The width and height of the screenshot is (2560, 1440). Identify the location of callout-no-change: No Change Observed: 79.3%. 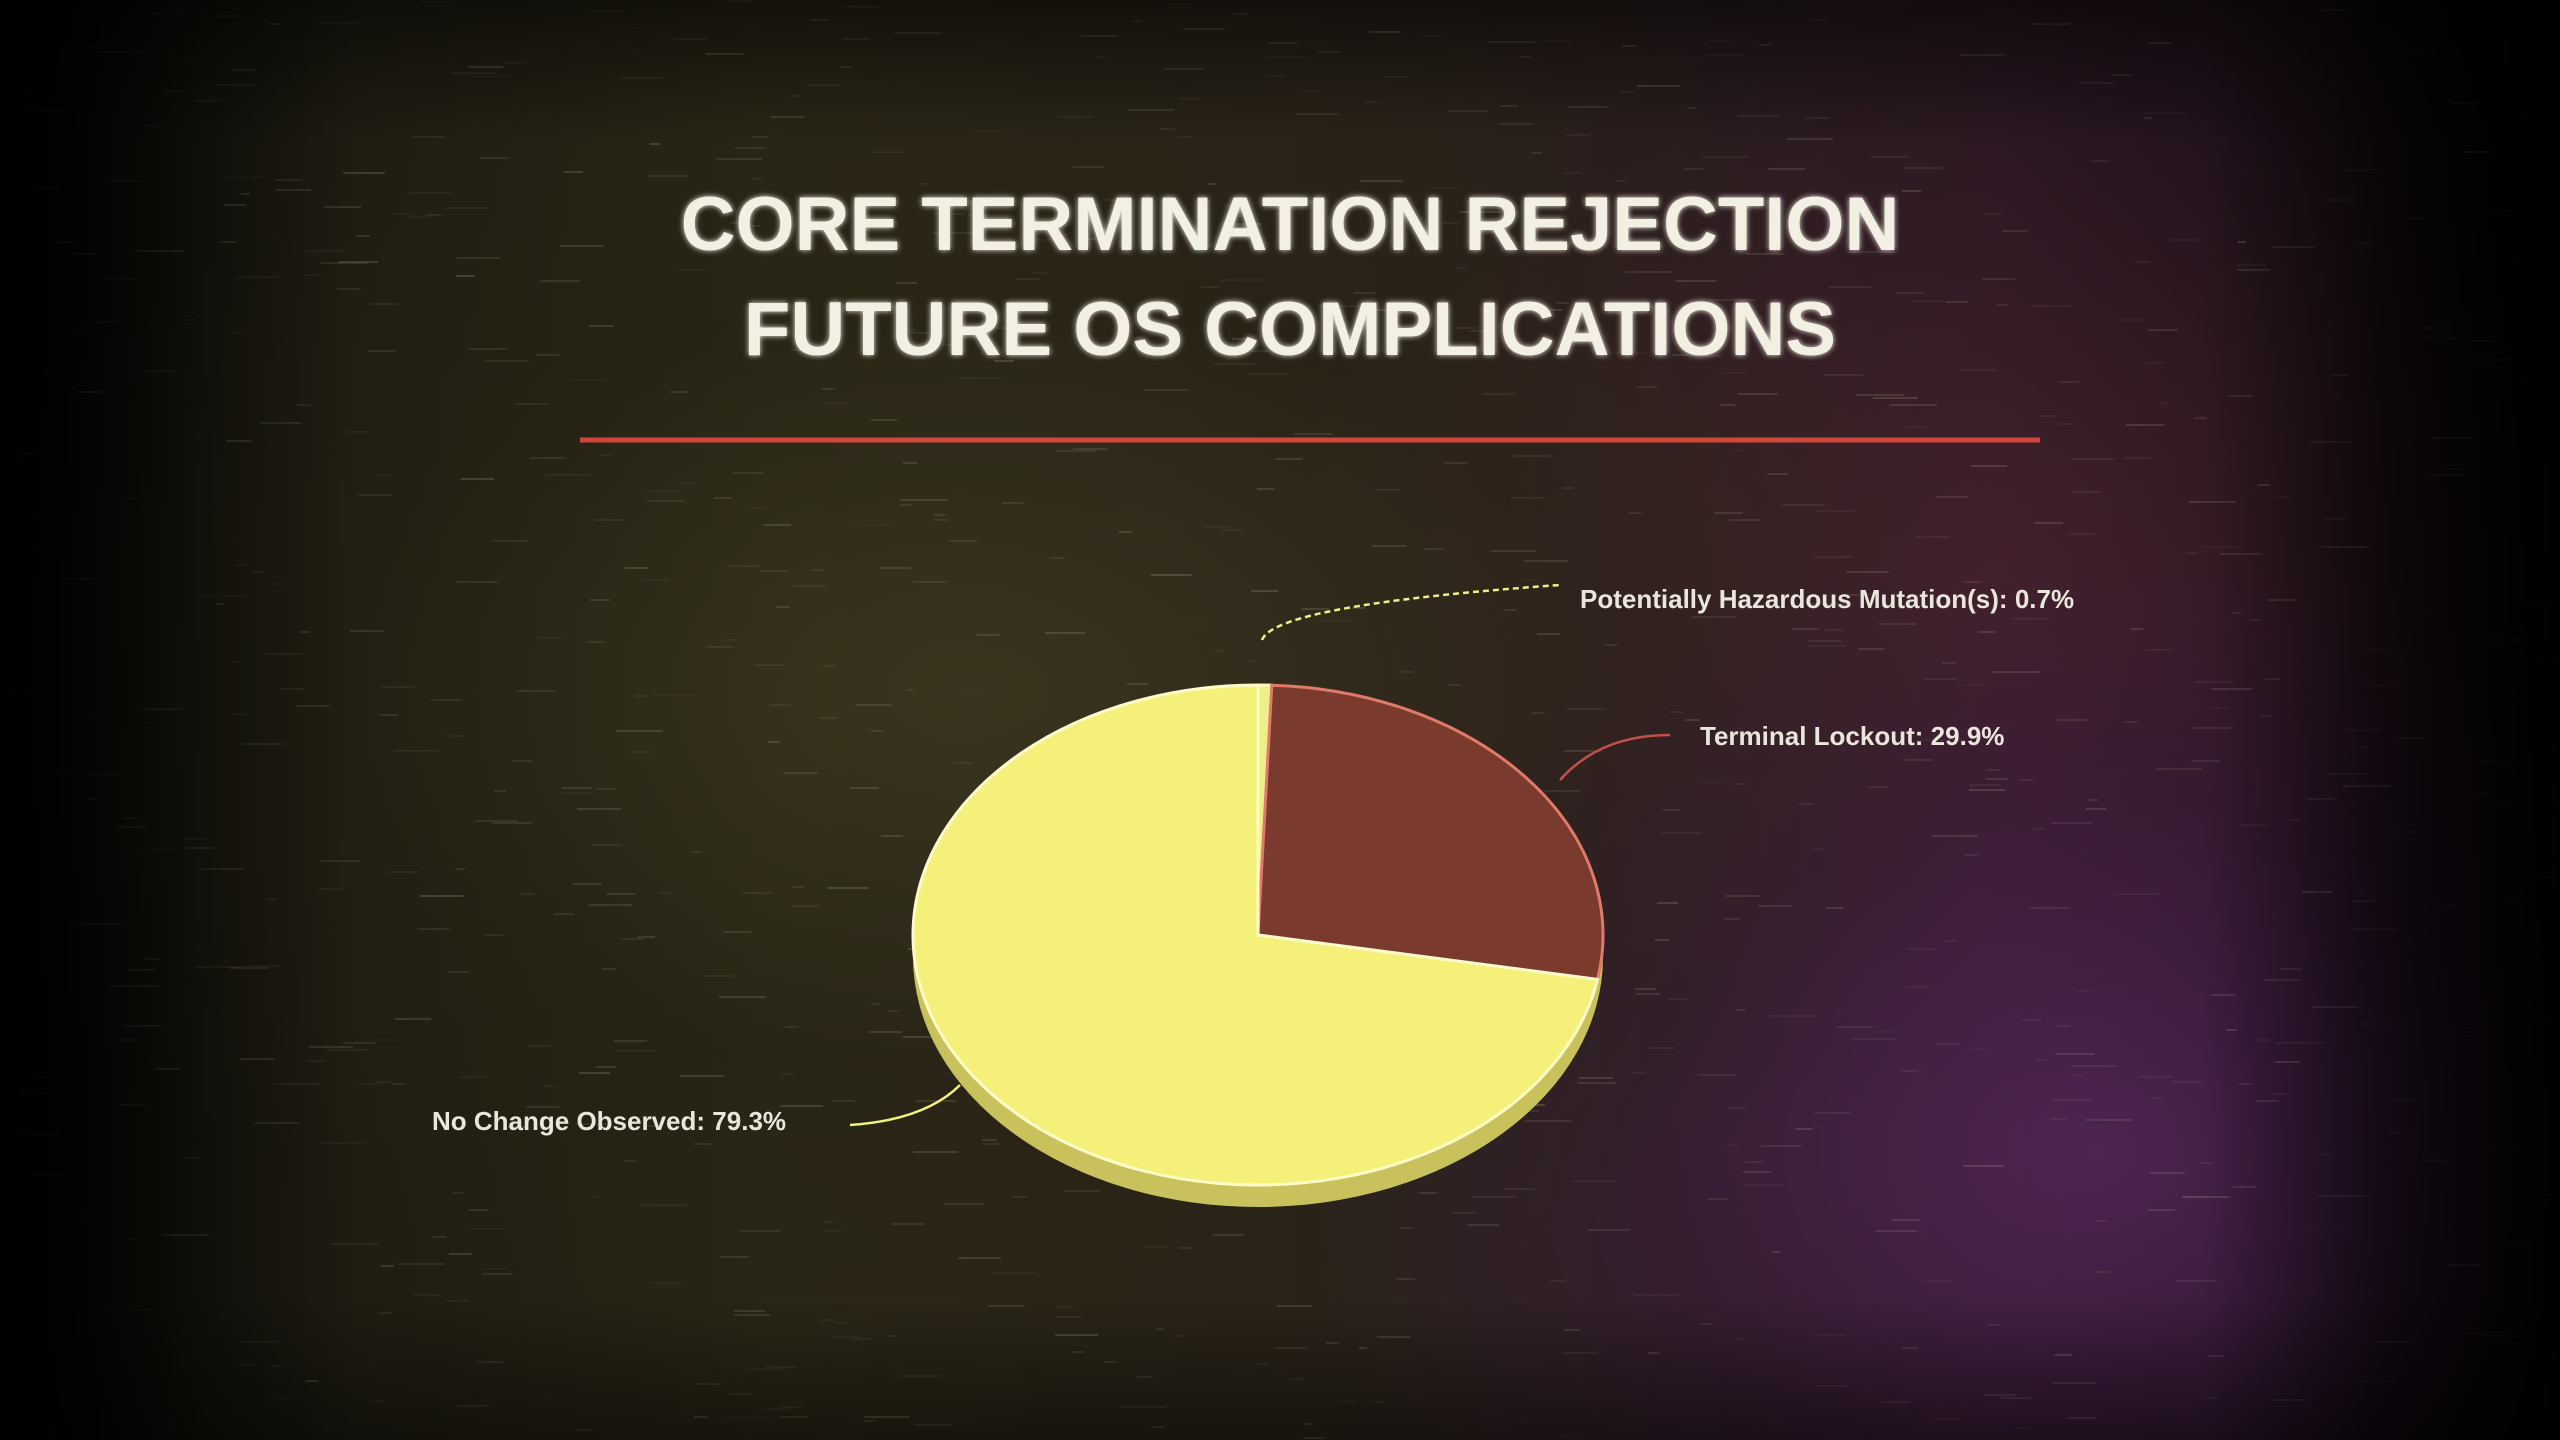
(696, 1110).